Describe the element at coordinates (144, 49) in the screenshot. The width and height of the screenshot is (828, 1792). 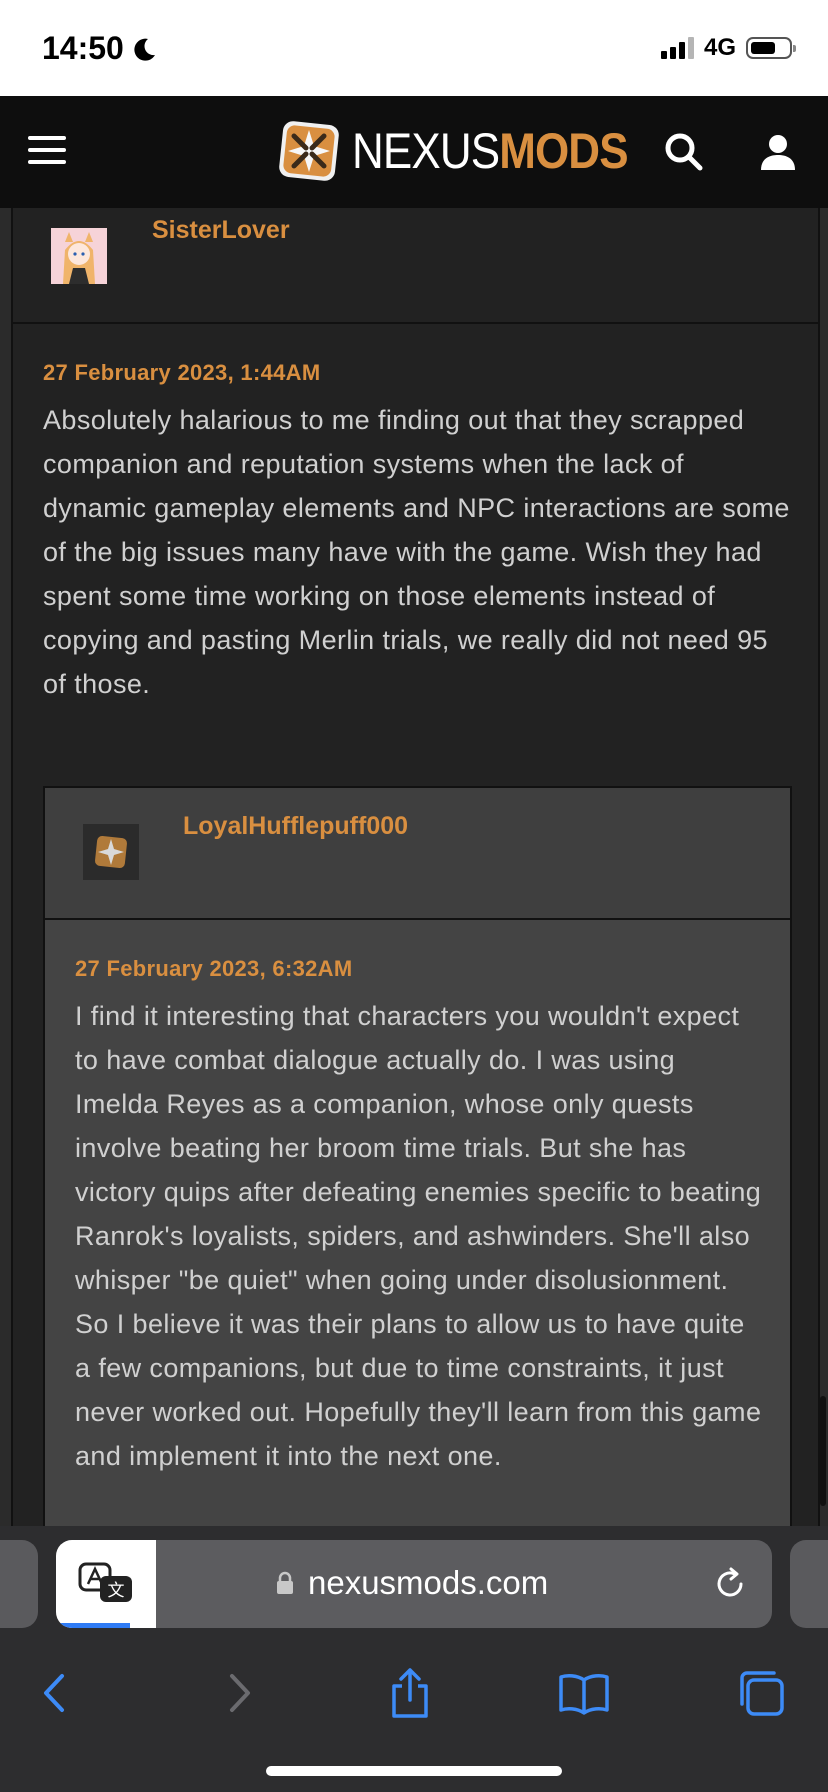
I see `moon-icon` at that location.